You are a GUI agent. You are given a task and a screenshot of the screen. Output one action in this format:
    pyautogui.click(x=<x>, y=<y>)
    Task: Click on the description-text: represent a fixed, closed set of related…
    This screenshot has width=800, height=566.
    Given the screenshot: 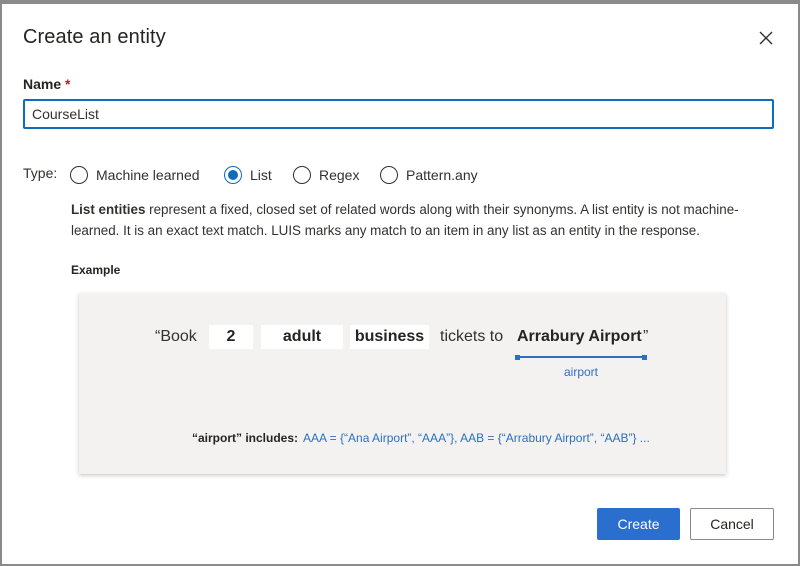 What is the action you would take?
    pyautogui.click(x=405, y=220)
    